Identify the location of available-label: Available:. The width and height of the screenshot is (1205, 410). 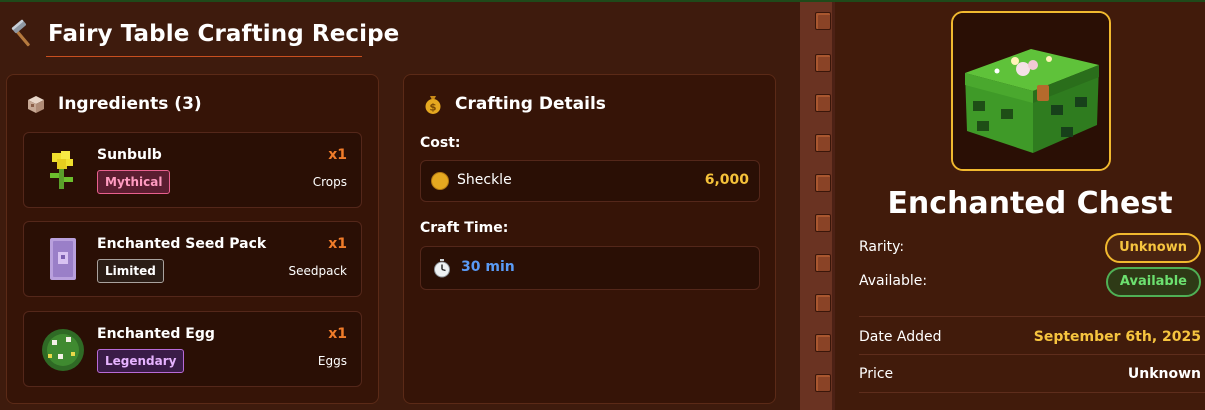
(893, 281).